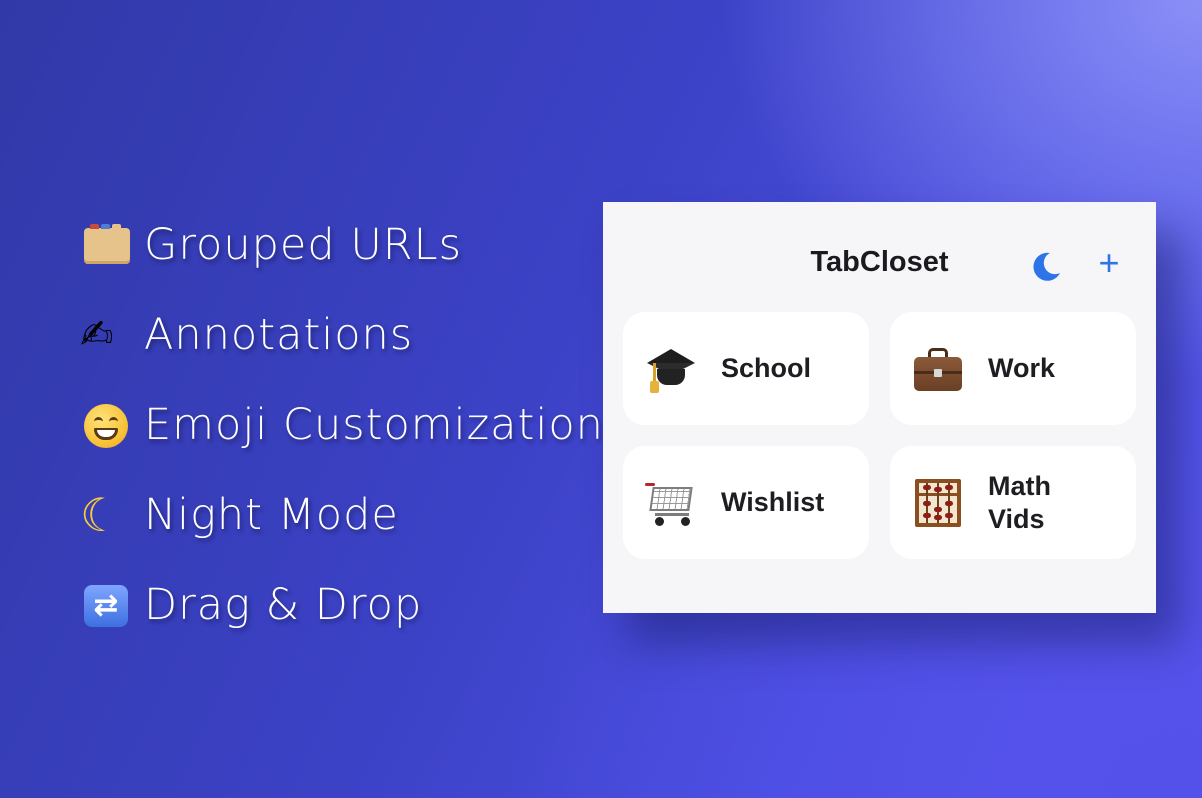 This screenshot has height=798, width=1202. I want to click on add-group-button: +, so click(1109, 263).